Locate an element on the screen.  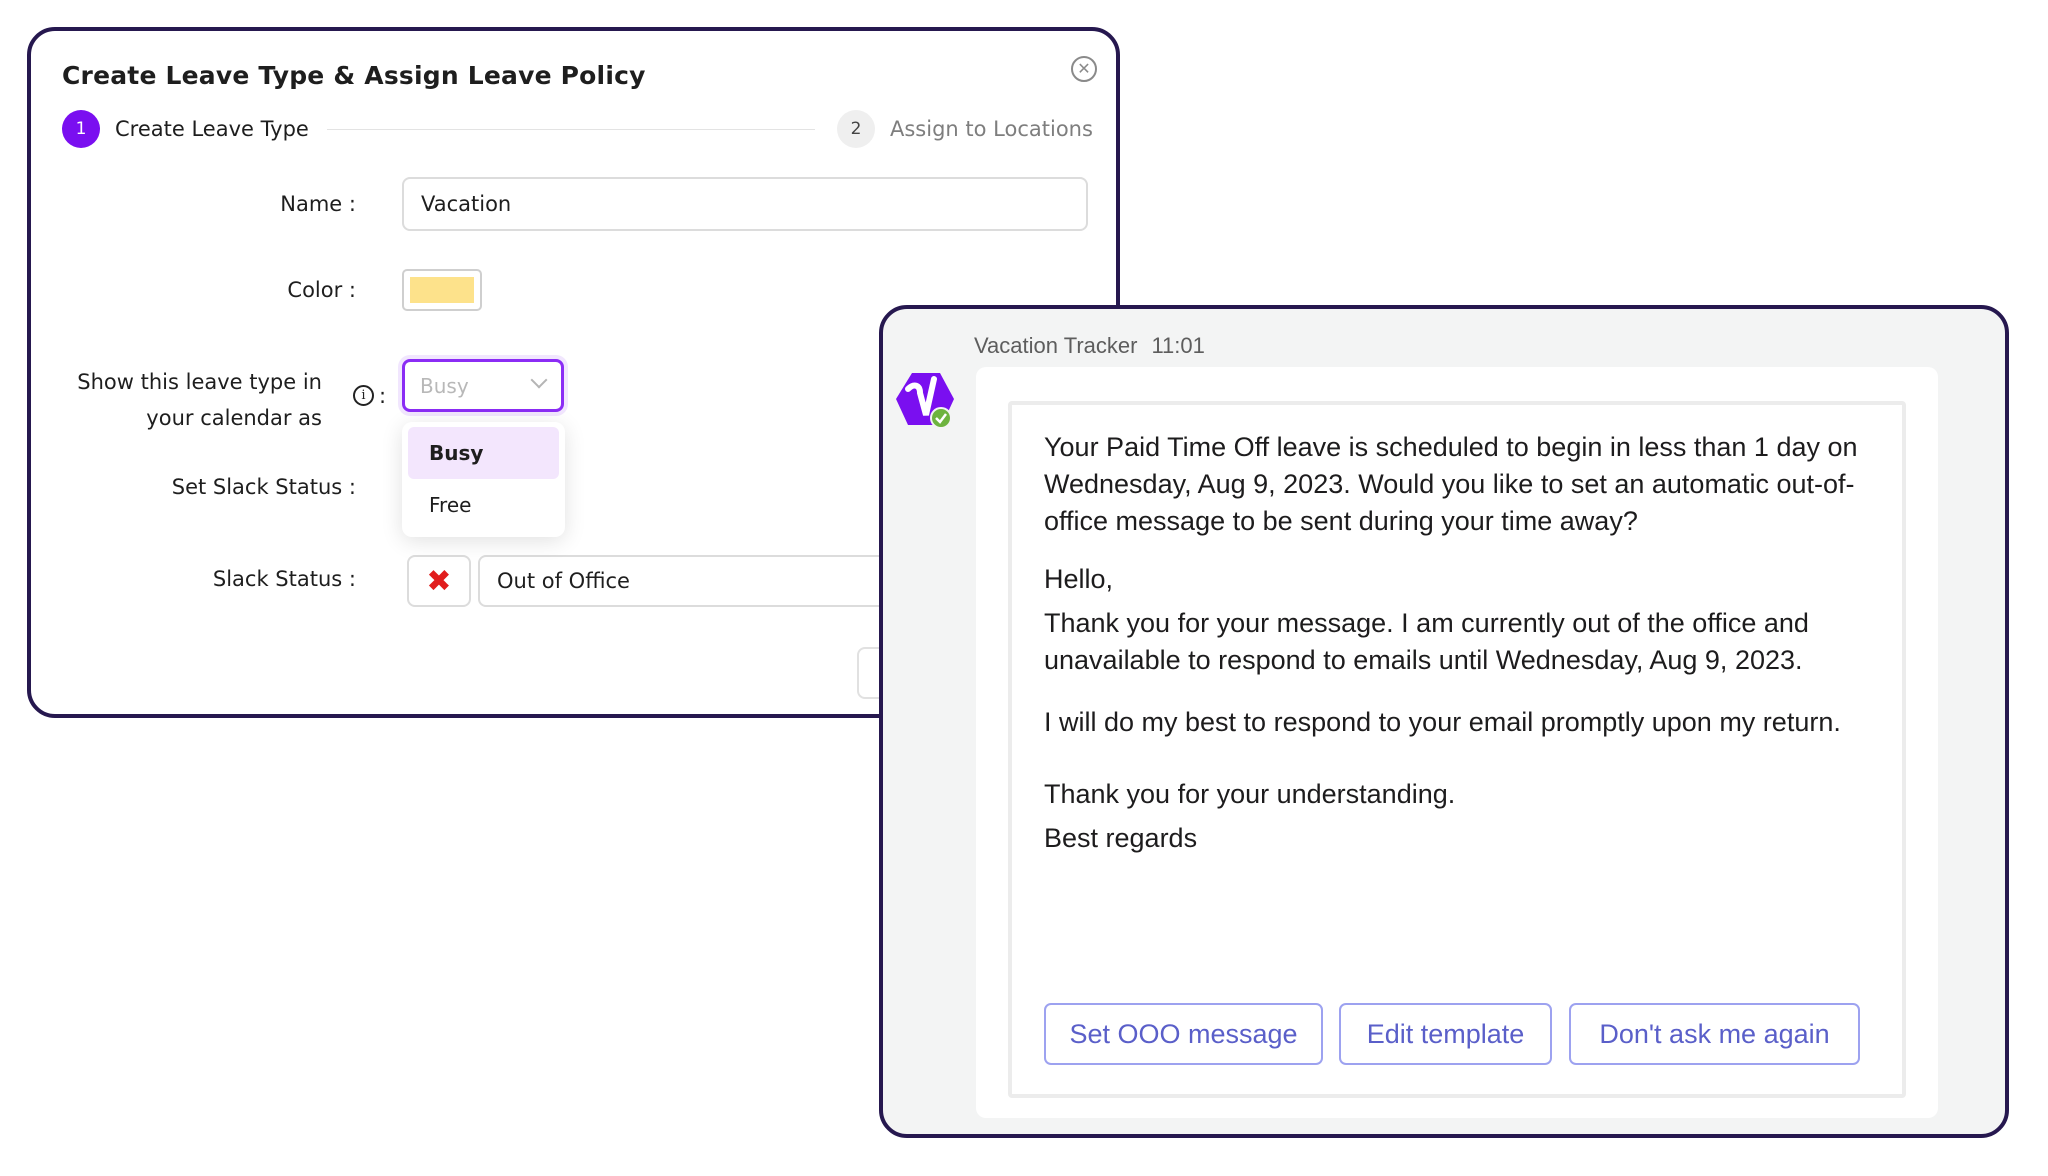
step-assign-to-locations: 2 Assign to Locations is located at coordinates (965, 129).